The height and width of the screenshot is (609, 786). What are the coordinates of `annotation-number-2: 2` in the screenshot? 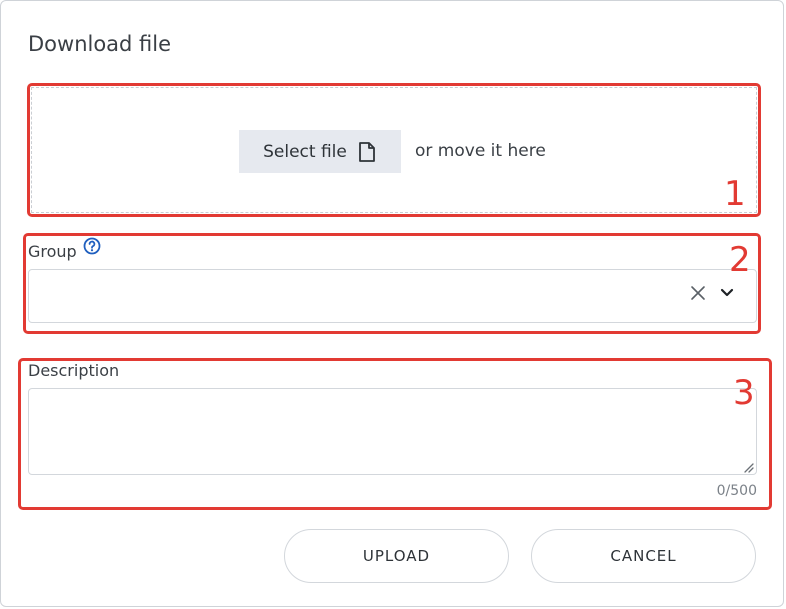 It's located at (740, 260).